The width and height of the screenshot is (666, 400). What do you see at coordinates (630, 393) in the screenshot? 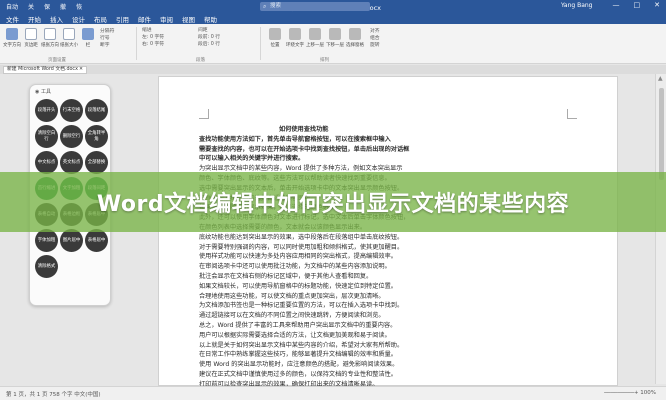
I see `zoom-slider: ─────────+ 100%` at bounding box center [630, 393].